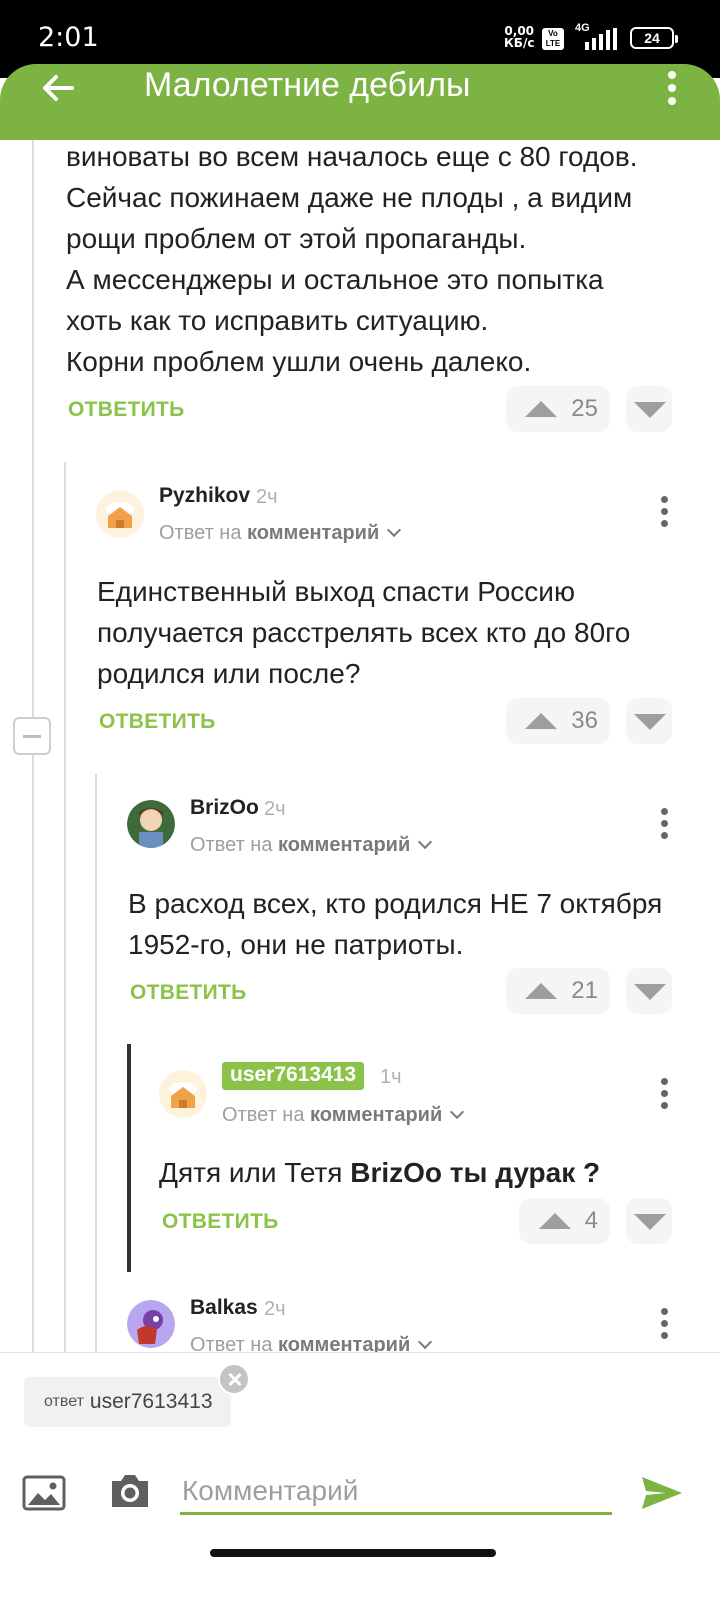  Describe the element at coordinates (293, 1076) in the screenshot. I see `comment-author: user7613413` at that location.